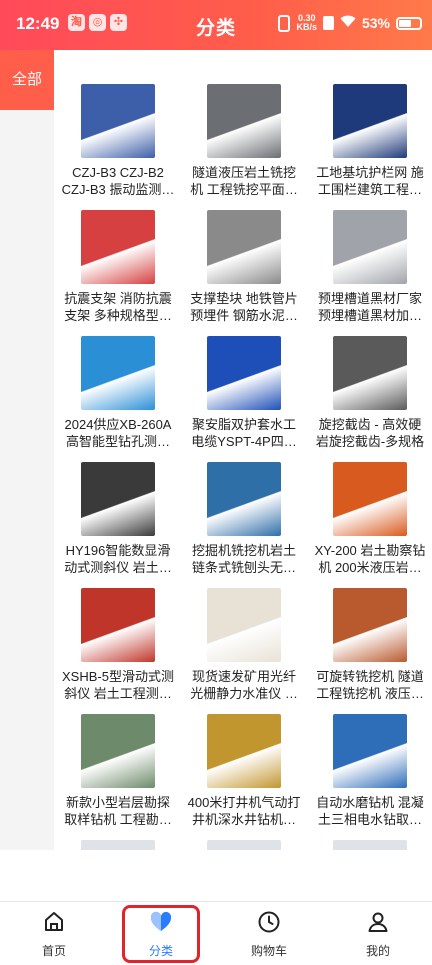 The width and height of the screenshot is (432, 965). I want to click on sim-icon, so click(328, 23).